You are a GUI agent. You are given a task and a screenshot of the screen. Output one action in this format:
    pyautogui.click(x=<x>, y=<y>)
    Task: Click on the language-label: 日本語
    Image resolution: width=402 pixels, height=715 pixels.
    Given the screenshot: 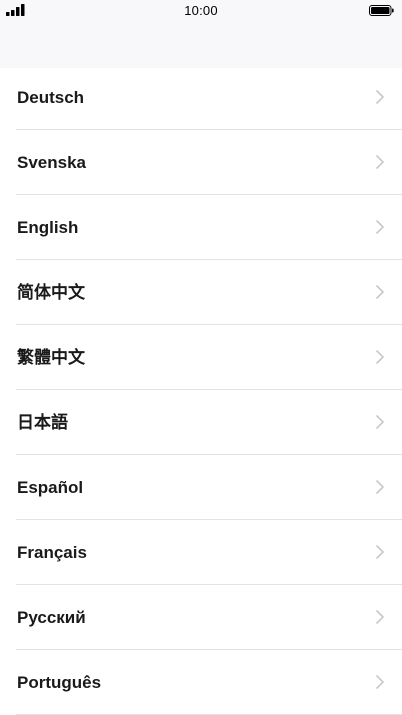 What is the action you would take?
    pyautogui.click(x=42, y=422)
    